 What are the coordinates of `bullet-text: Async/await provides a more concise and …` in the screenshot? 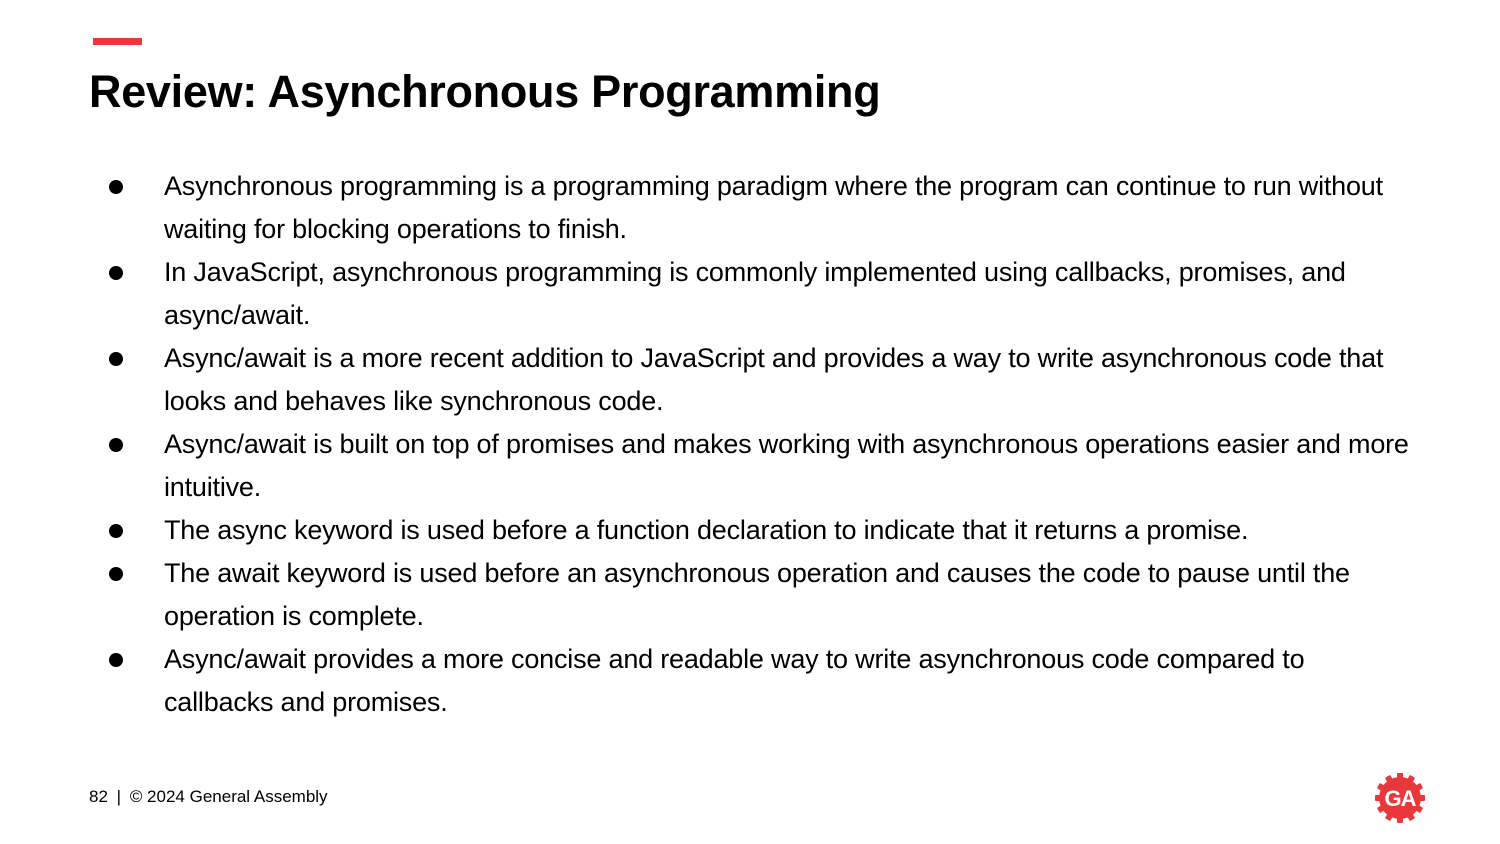 It's located at (734, 680).